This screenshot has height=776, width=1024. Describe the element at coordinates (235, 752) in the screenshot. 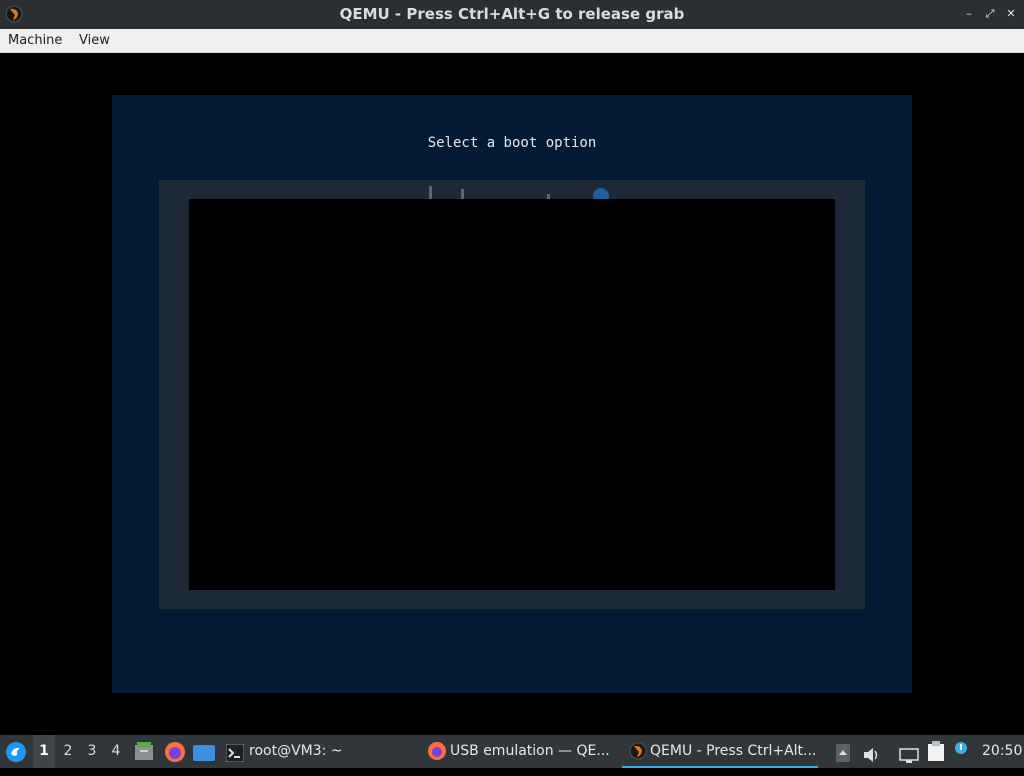

I see `terminal-icon` at that location.